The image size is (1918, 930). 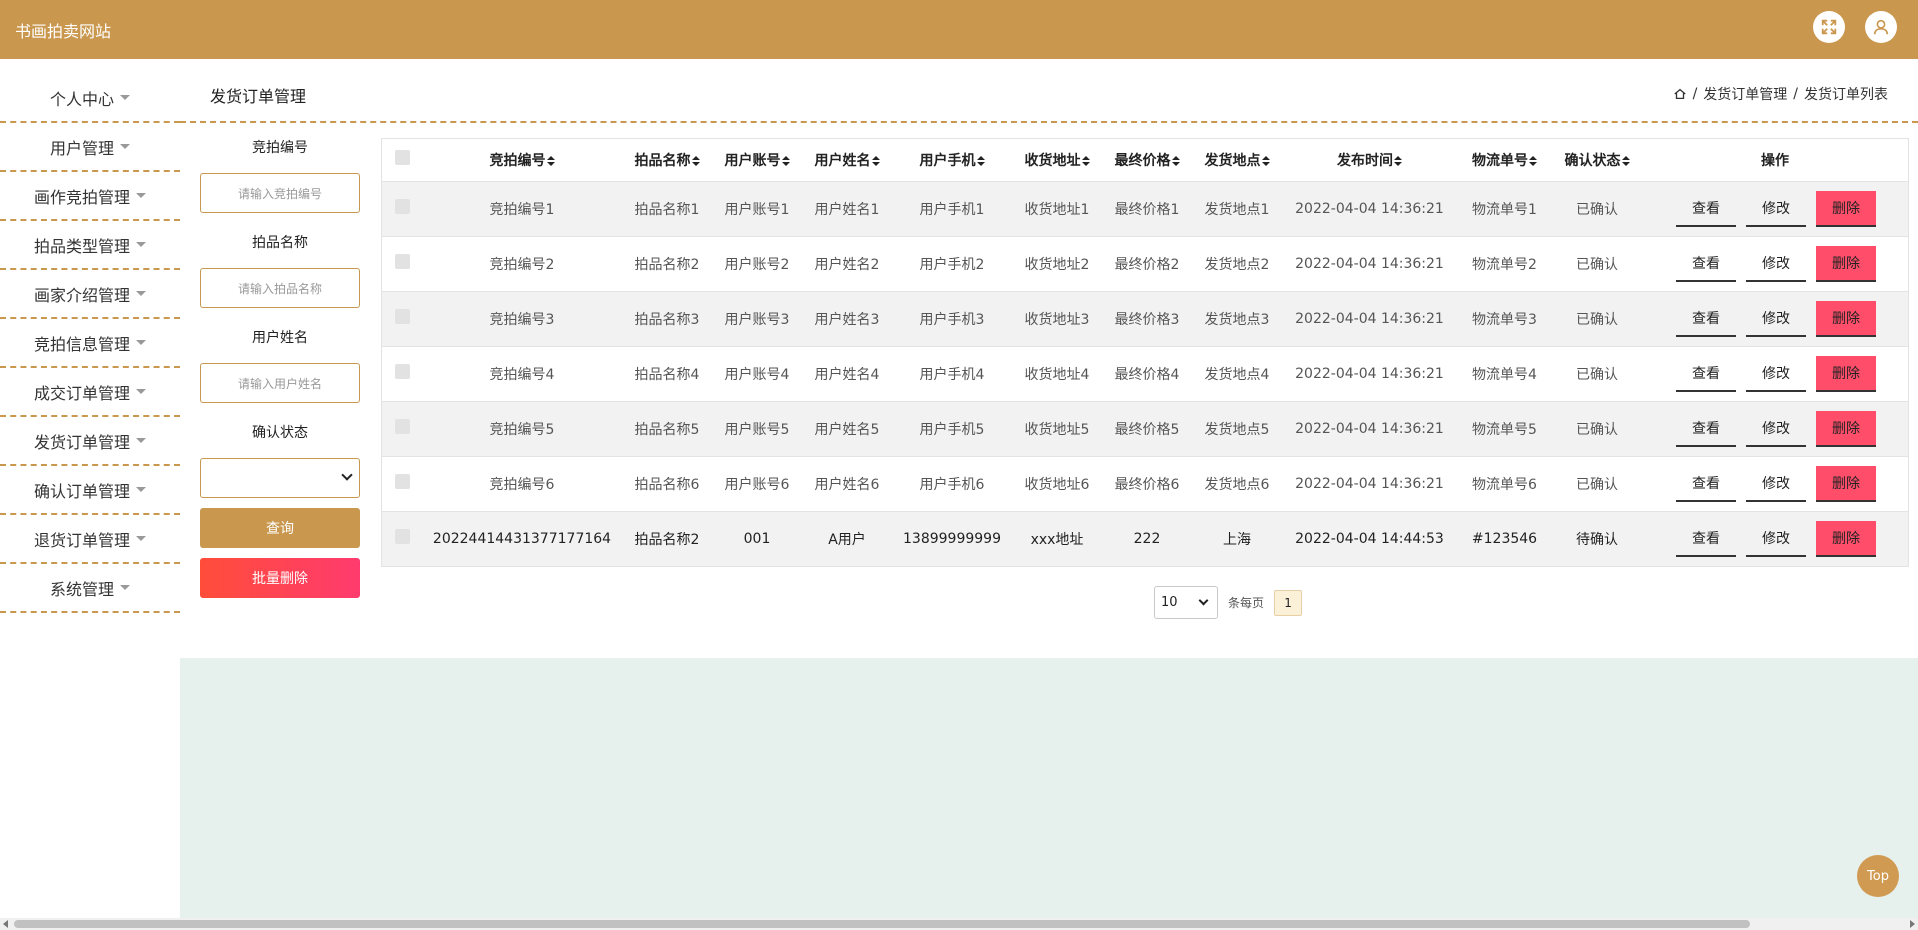 What do you see at coordinates (1186, 602) in the screenshot?
I see `page-size-select: 10` at bounding box center [1186, 602].